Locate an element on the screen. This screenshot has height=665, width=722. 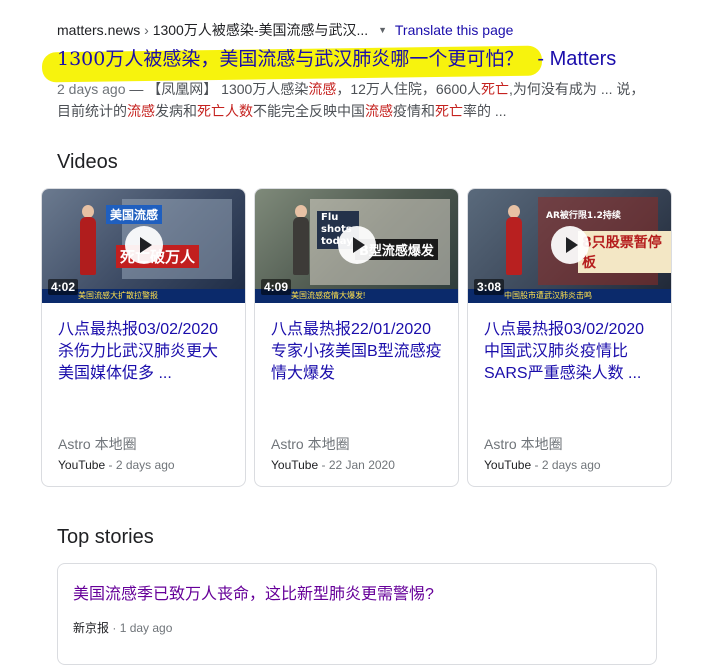
meta-dash: · is located at coordinates (114, 628).